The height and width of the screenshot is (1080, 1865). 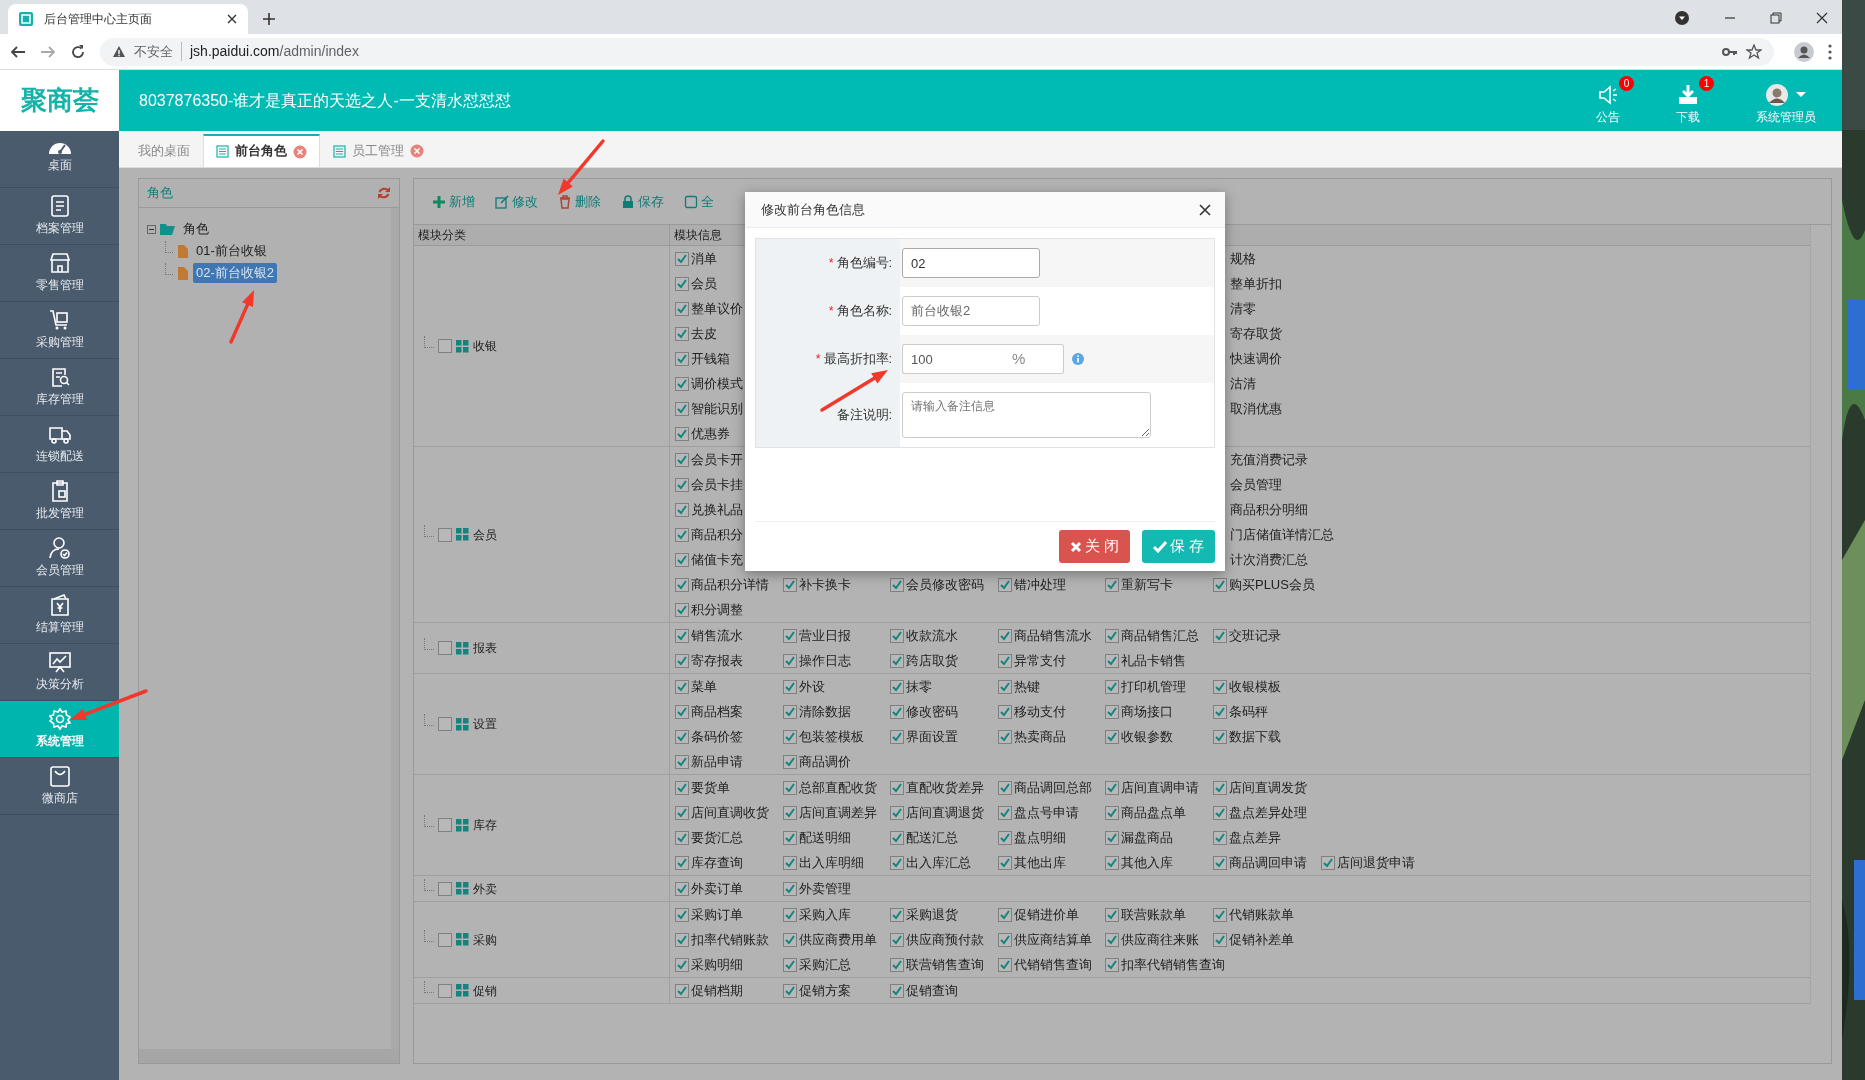 I want to click on back-icon, so click(x=18, y=51).